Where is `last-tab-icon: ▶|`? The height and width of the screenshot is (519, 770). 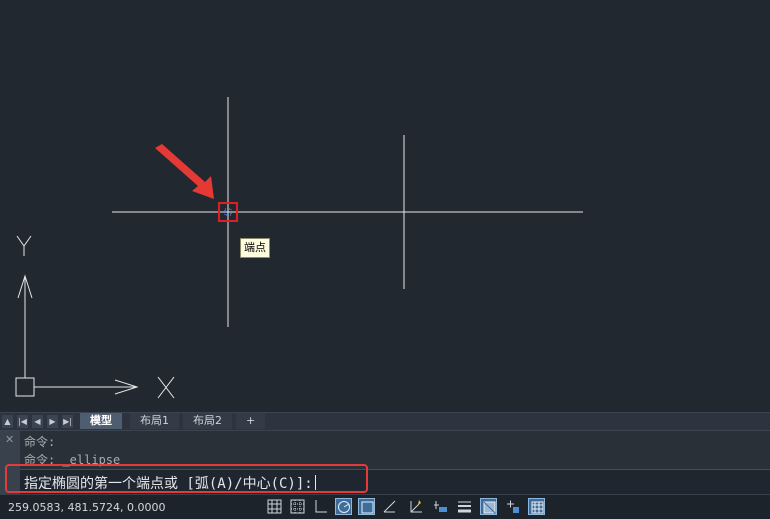
last-tab-icon: ▶| is located at coordinates (67, 421).